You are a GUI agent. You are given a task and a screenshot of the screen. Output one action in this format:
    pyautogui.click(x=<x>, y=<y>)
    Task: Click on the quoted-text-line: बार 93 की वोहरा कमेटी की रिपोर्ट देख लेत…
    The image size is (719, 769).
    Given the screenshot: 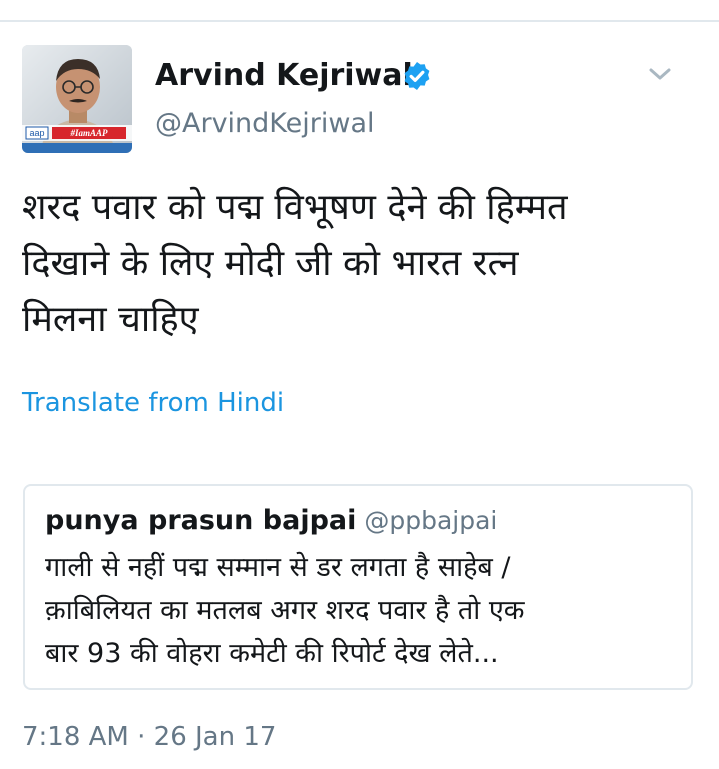 What is the action you would take?
    pyautogui.click(x=272, y=653)
    